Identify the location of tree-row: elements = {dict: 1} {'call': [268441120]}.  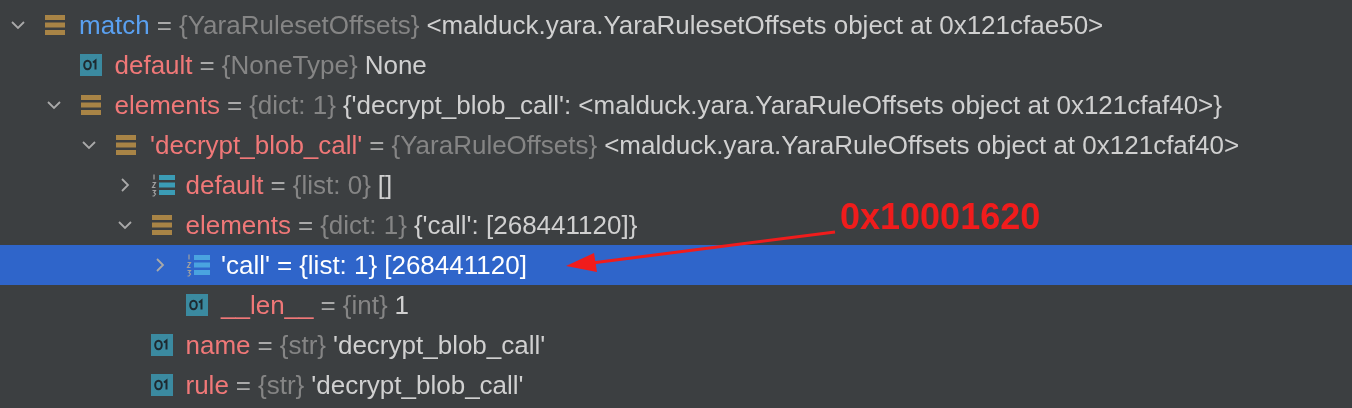
(319, 225).